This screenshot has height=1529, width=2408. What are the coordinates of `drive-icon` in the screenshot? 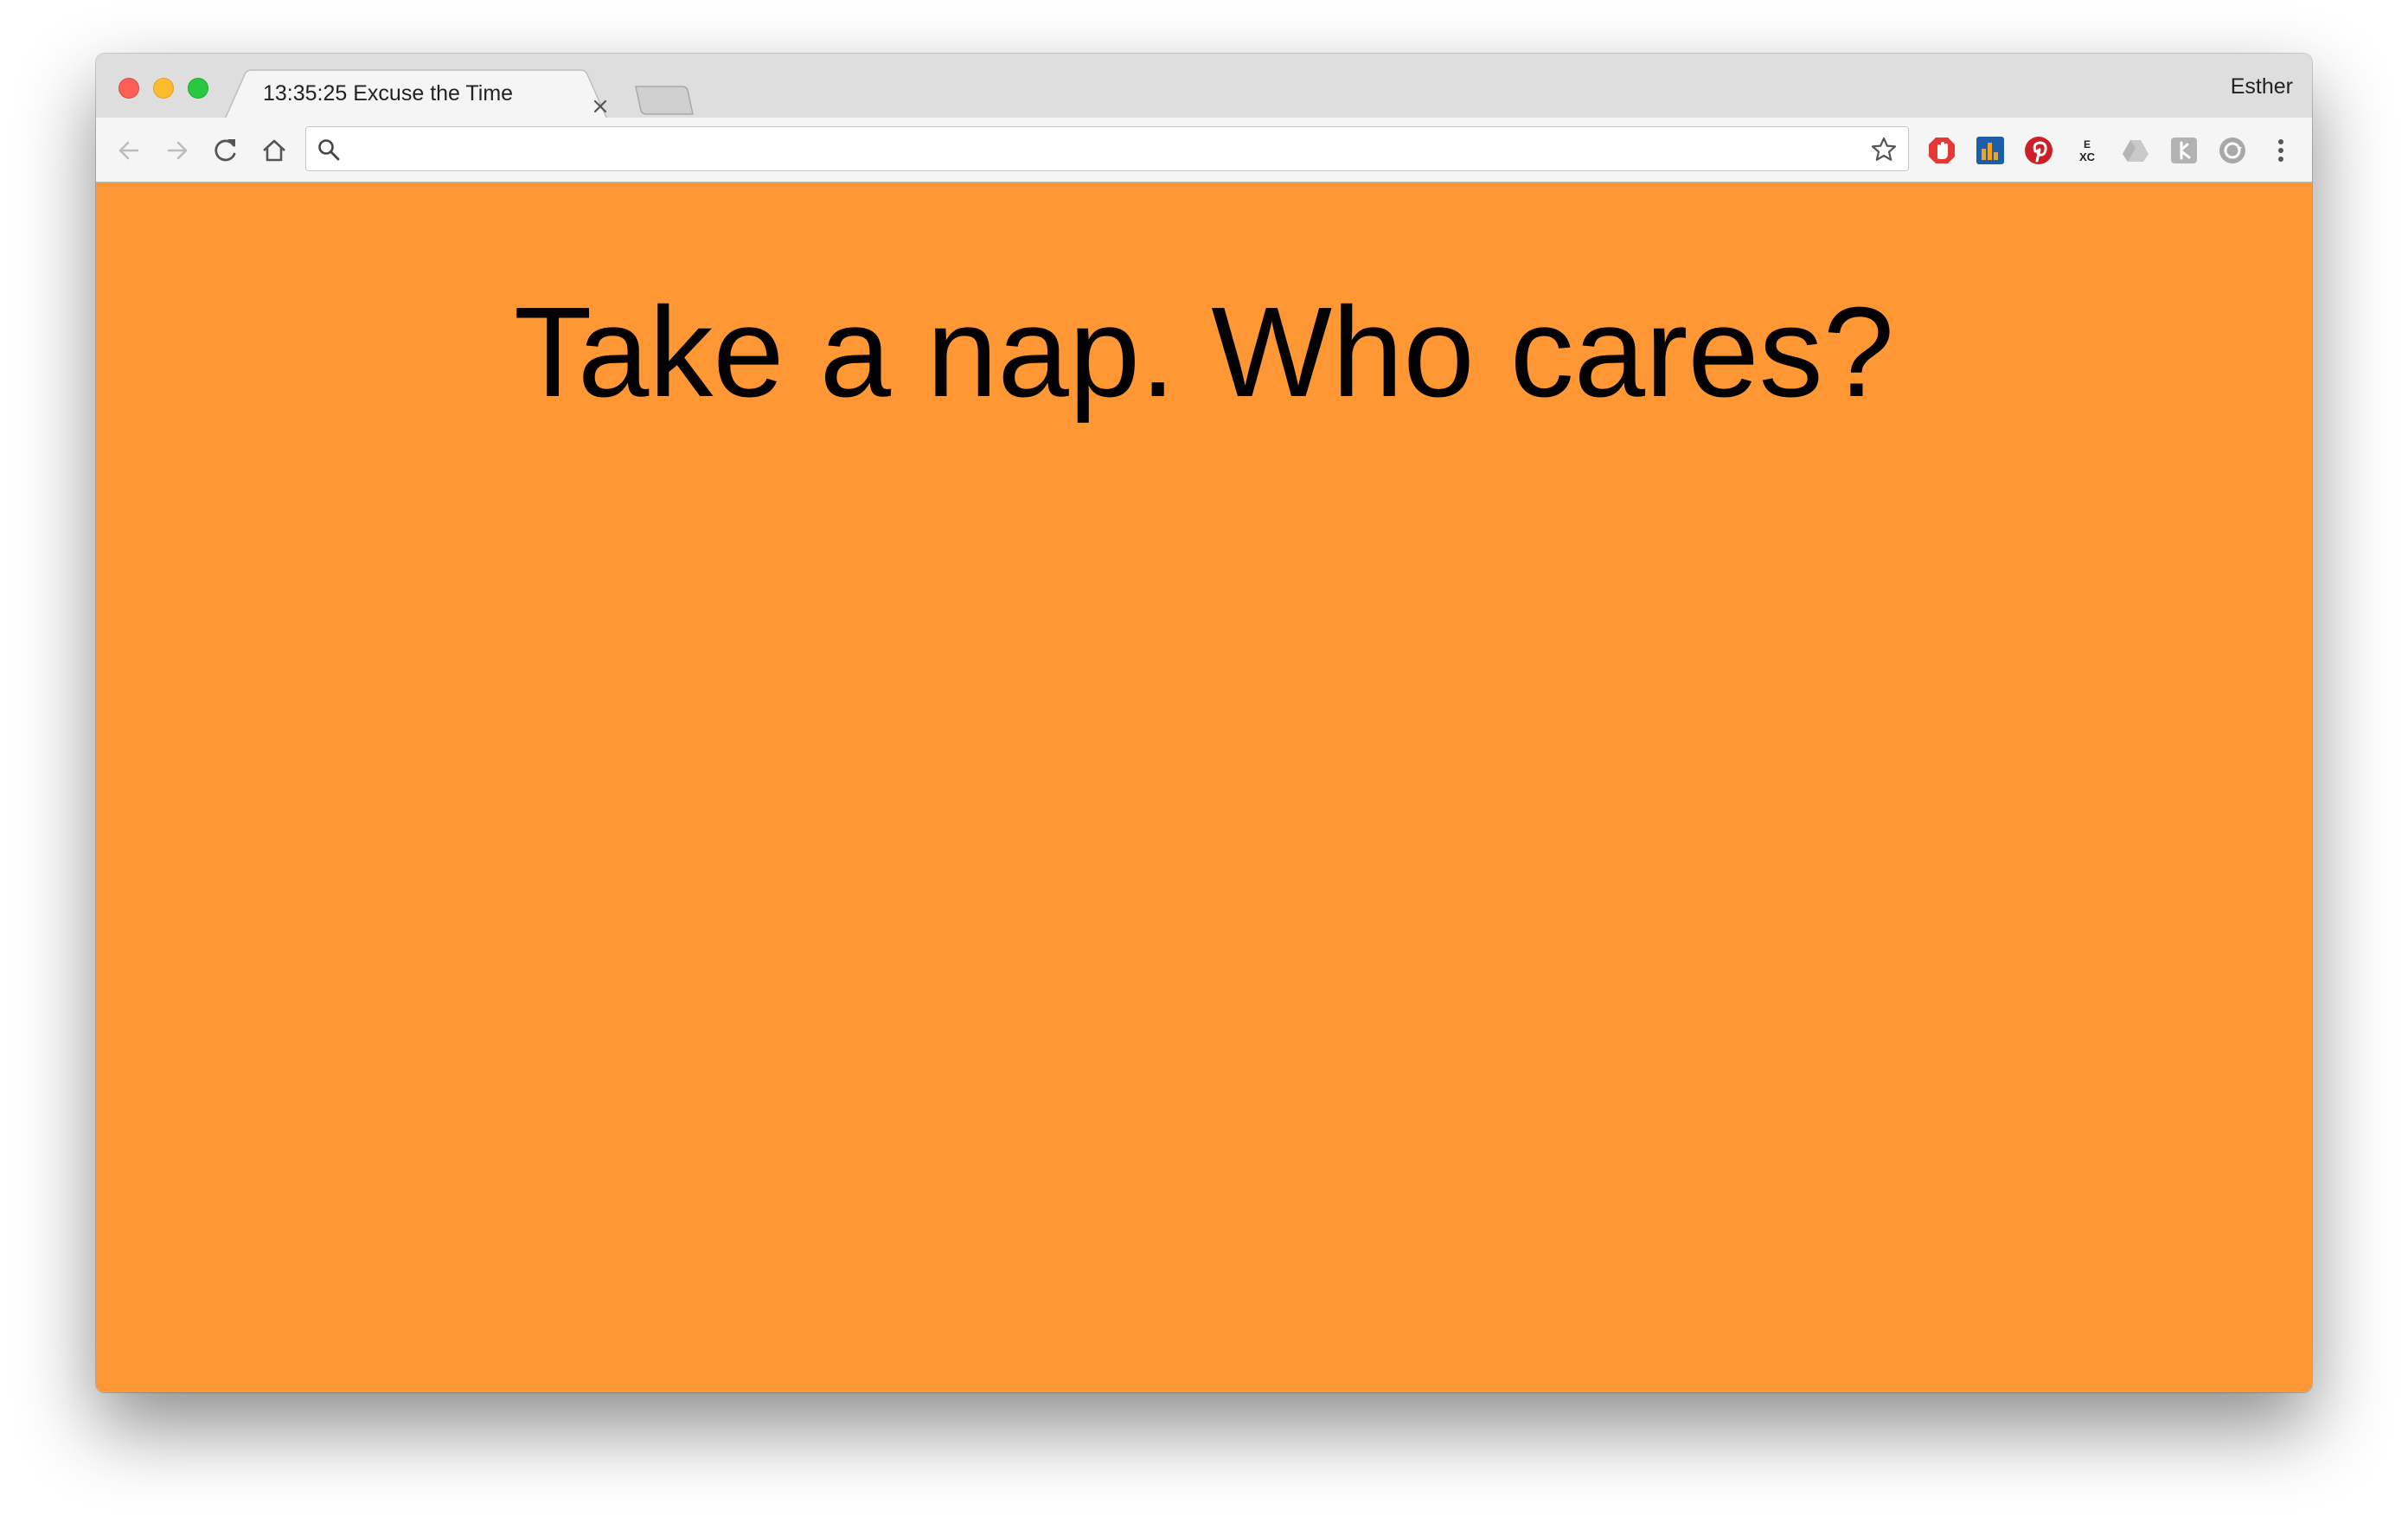 It's located at (2135, 150).